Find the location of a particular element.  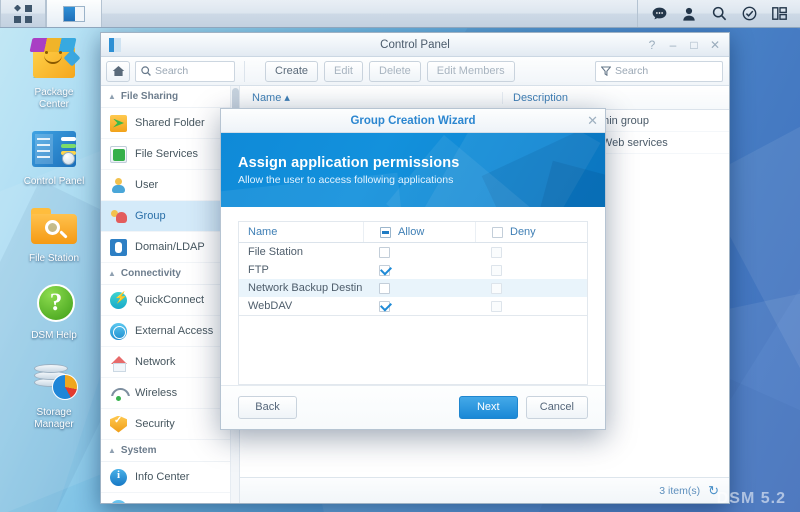

close-icon: ✕ is located at coordinates (592, 120).